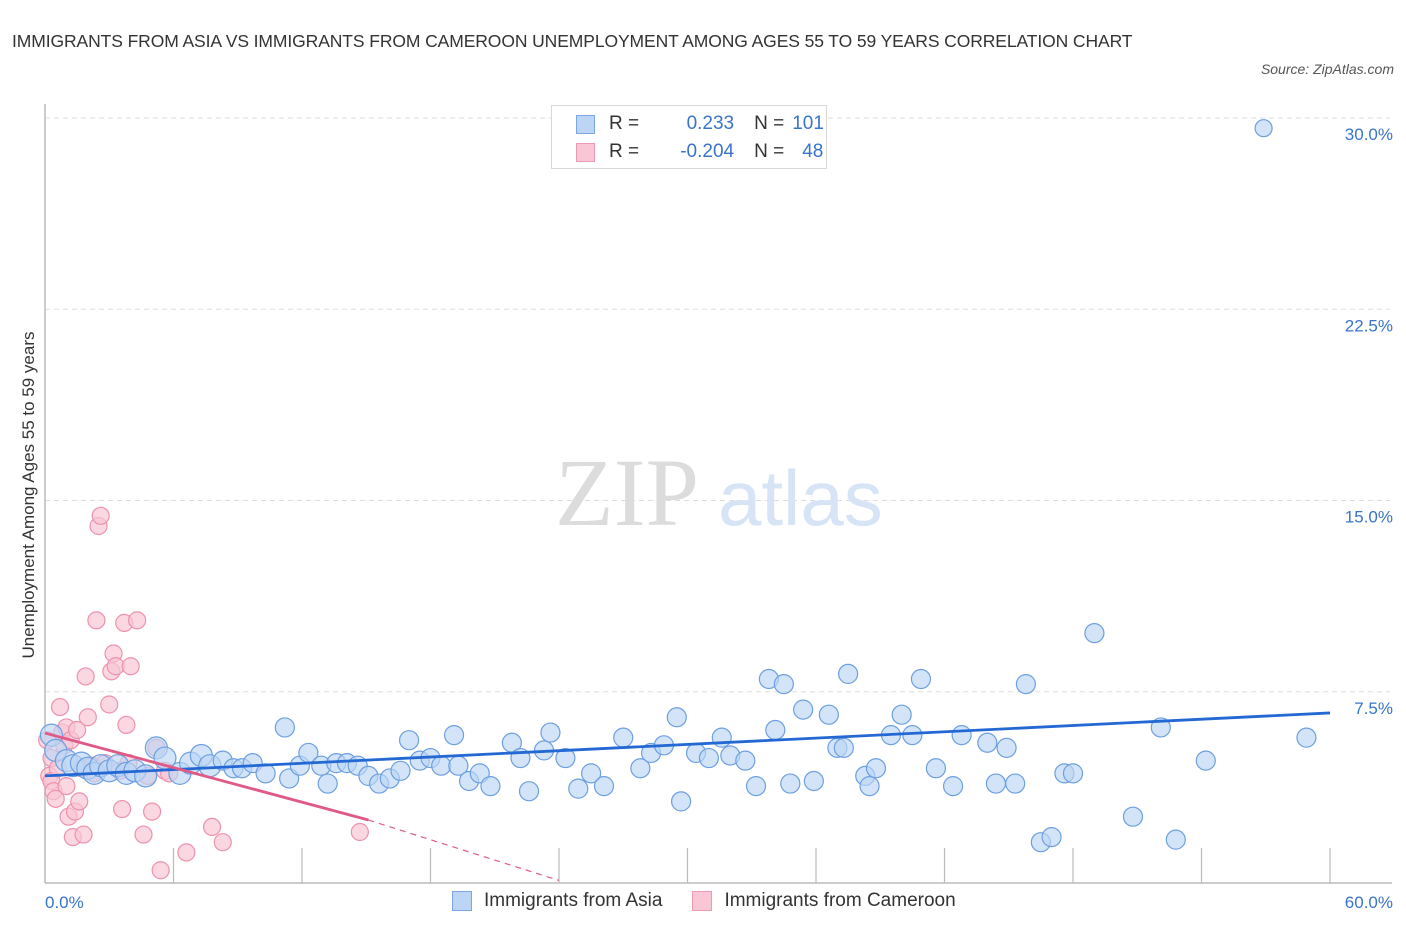  Describe the element at coordinates (573, 900) in the screenshot. I see `legend-label-asia: Immigrants from Asia` at that location.